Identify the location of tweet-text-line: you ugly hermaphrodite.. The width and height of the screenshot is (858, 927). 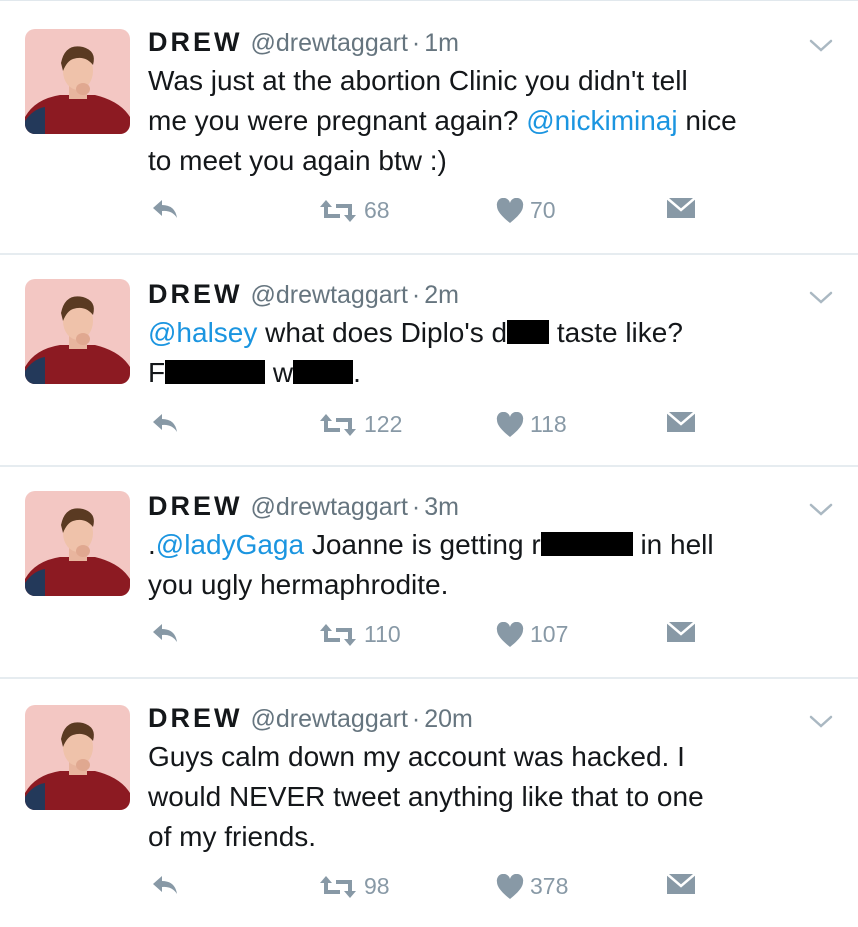
(493, 585).